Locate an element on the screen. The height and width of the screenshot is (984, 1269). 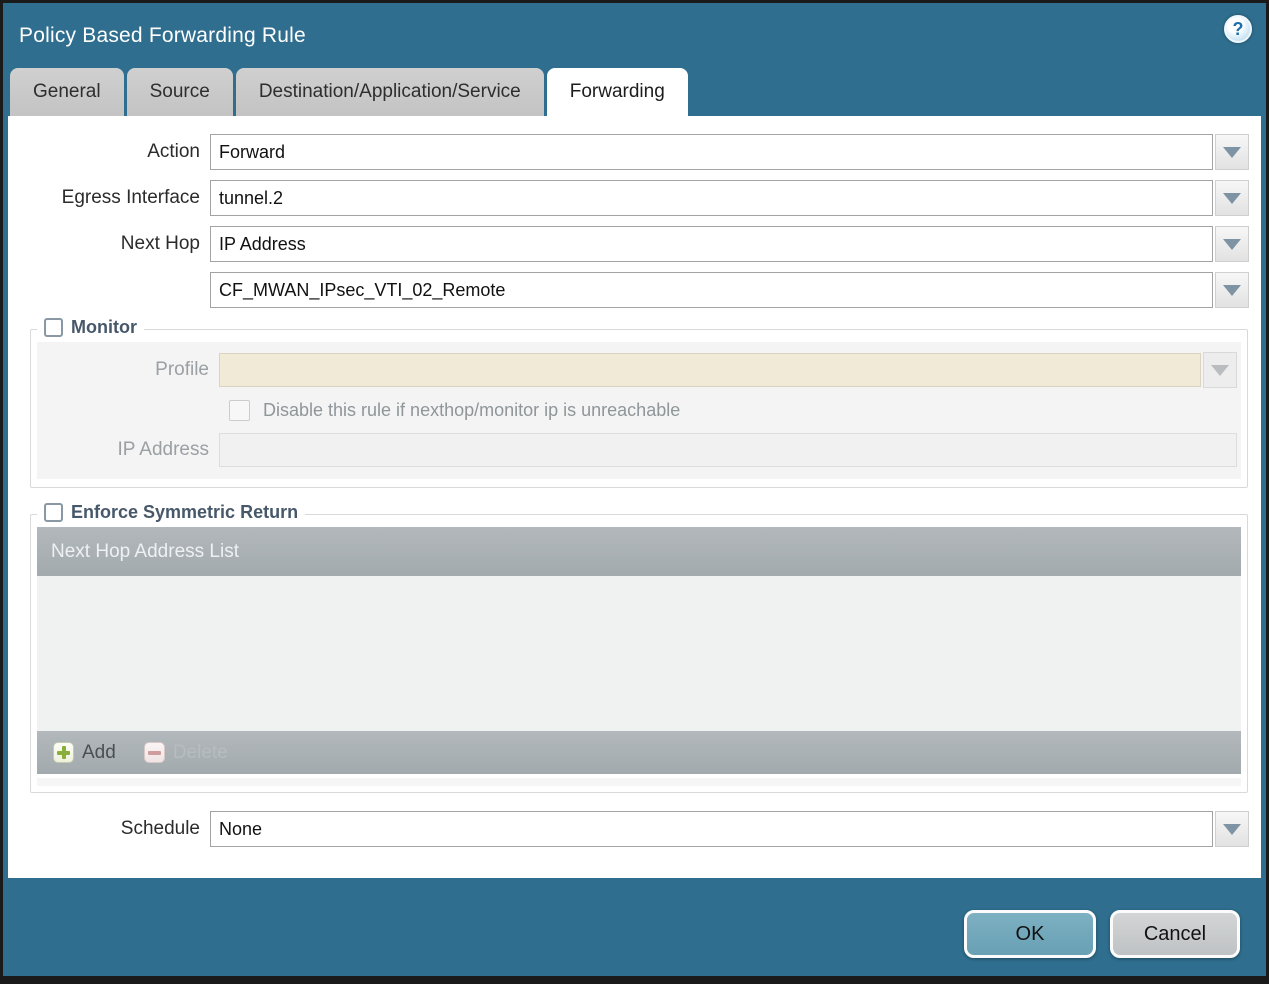
tab-destination-application-service: Destination/Application/Service is located at coordinates (389, 92).